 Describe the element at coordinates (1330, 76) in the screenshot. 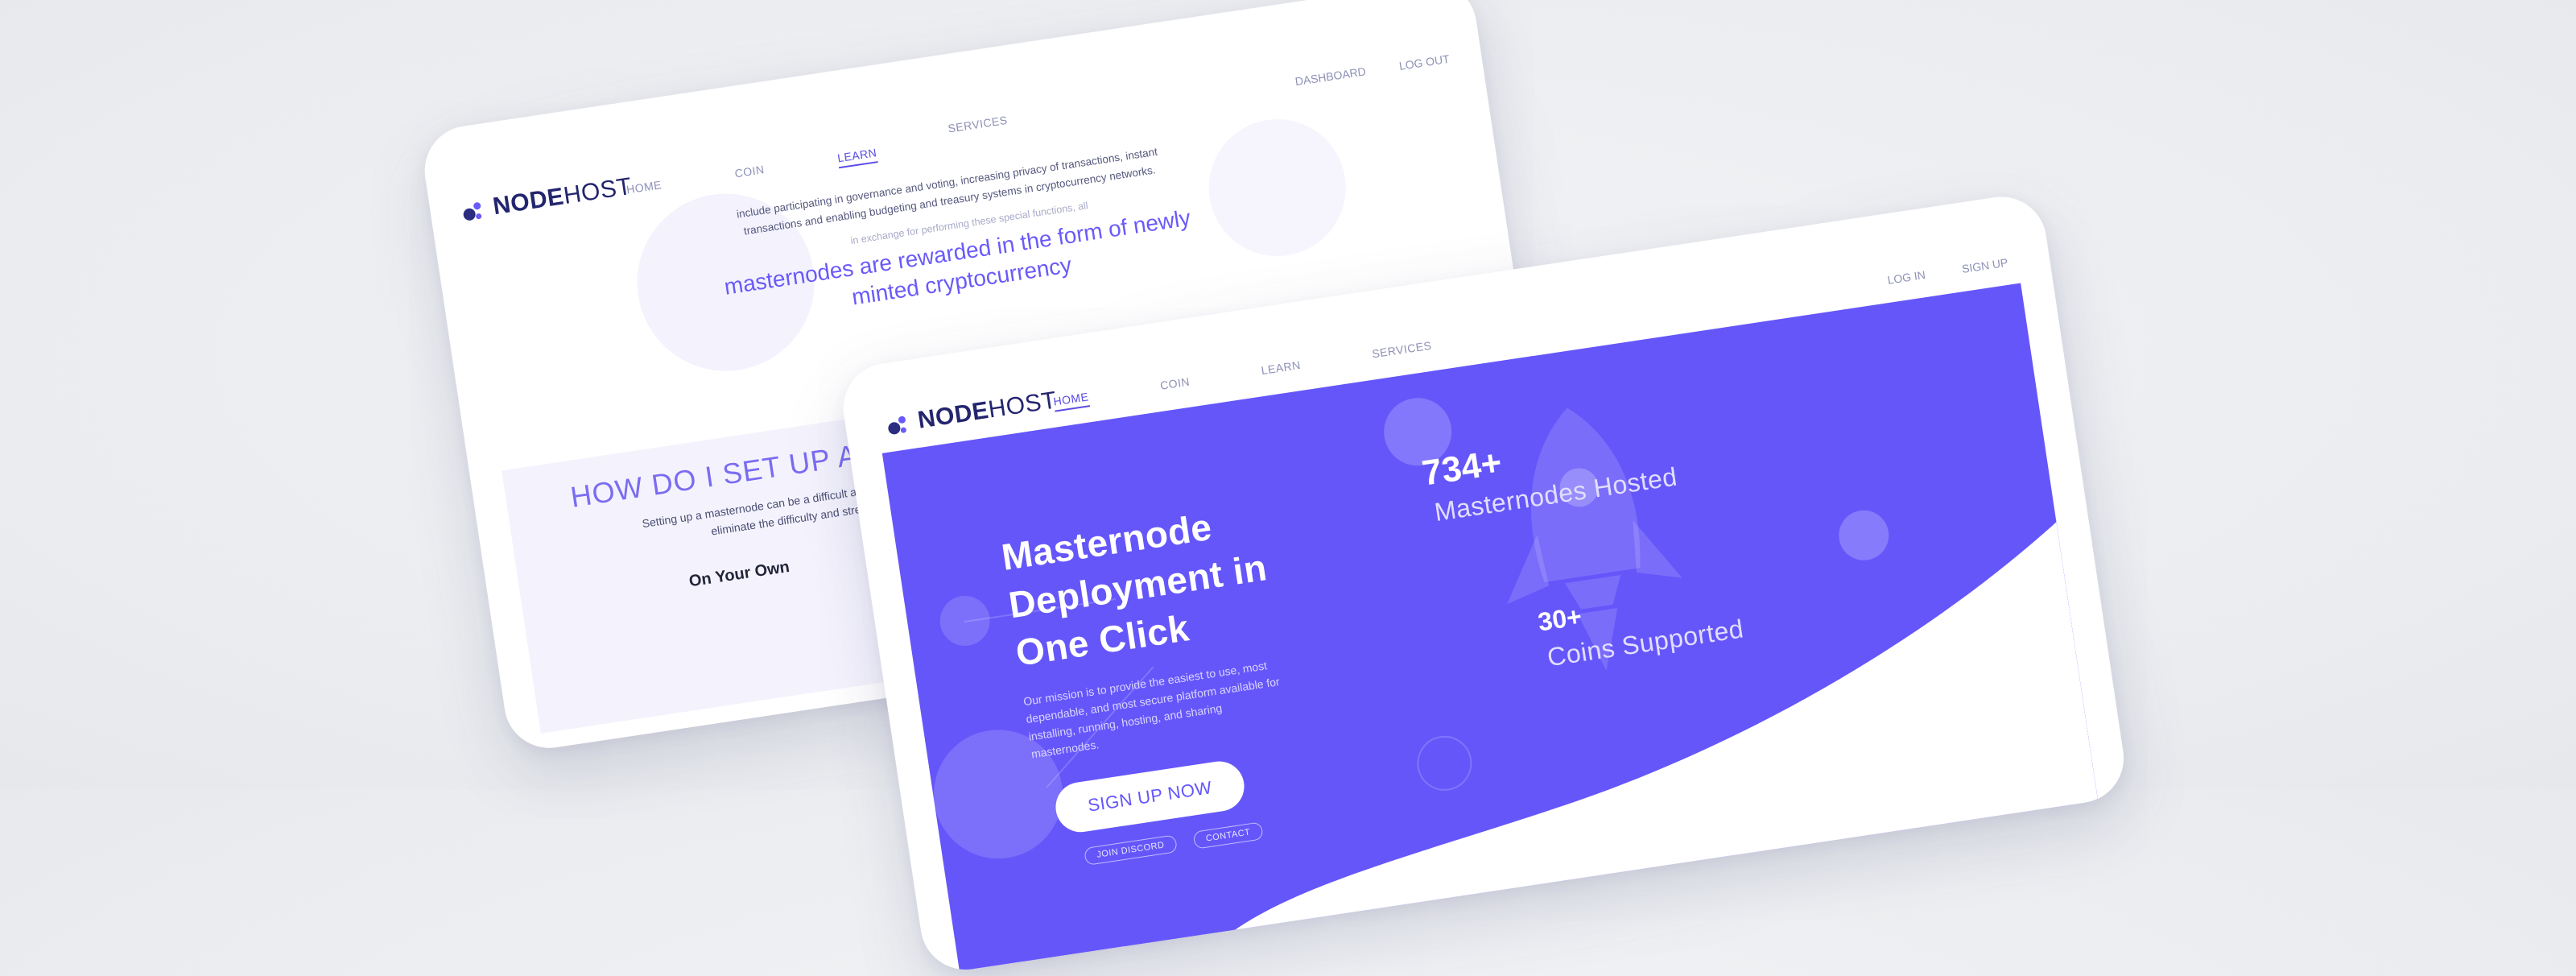

I see `dashboard-link: DASHBOARD` at that location.